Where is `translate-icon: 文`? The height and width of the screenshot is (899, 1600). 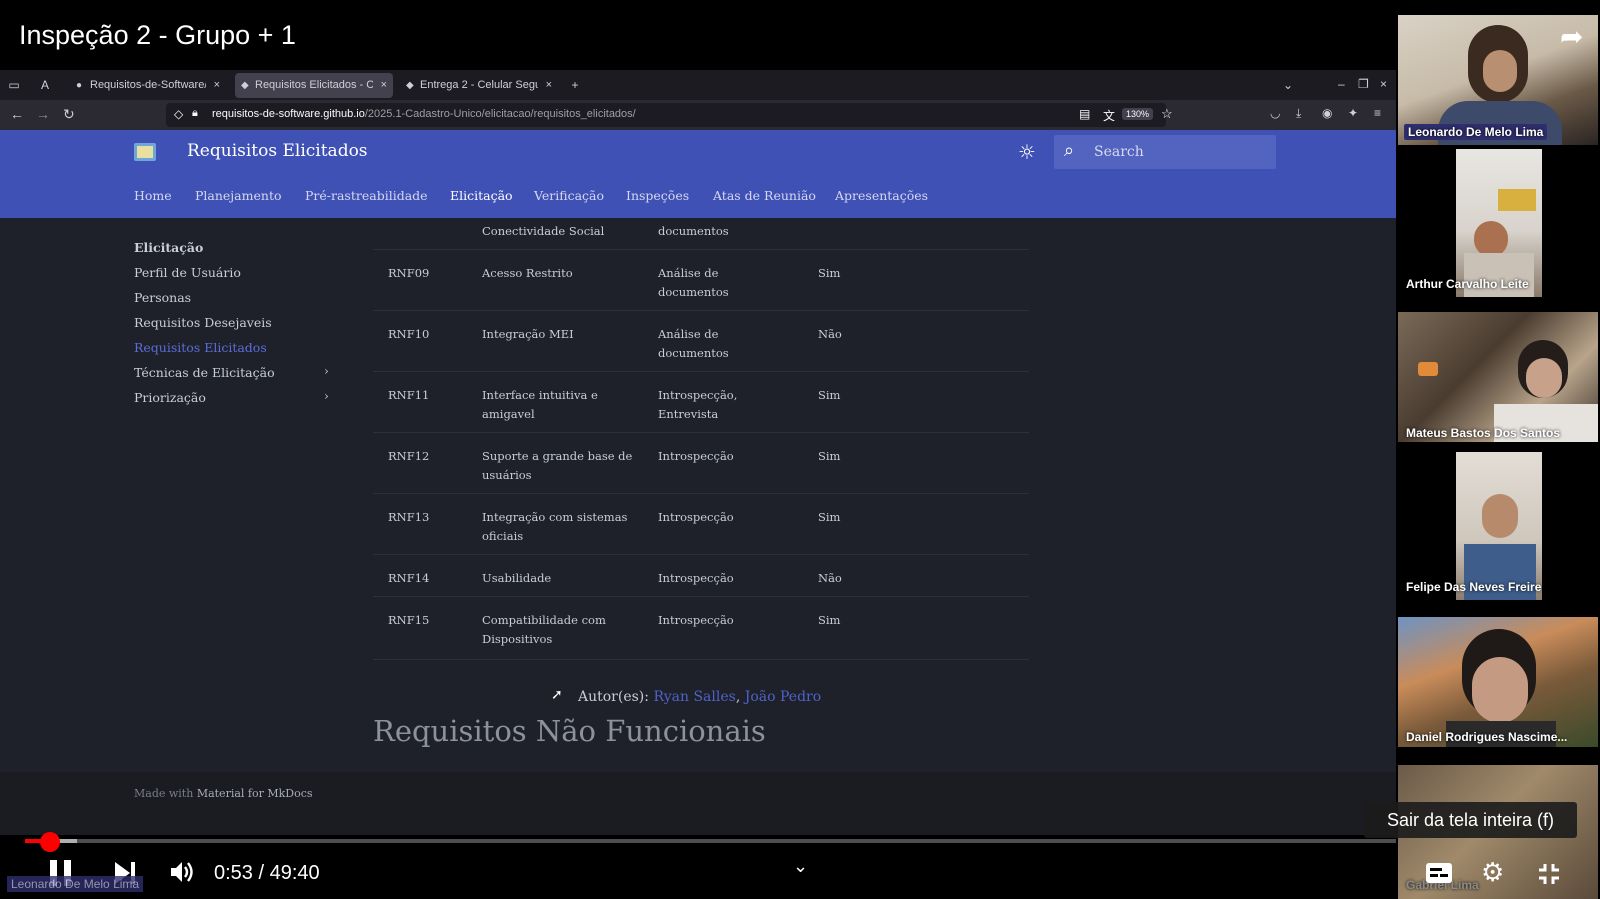
translate-icon: 文 is located at coordinates (1109, 115).